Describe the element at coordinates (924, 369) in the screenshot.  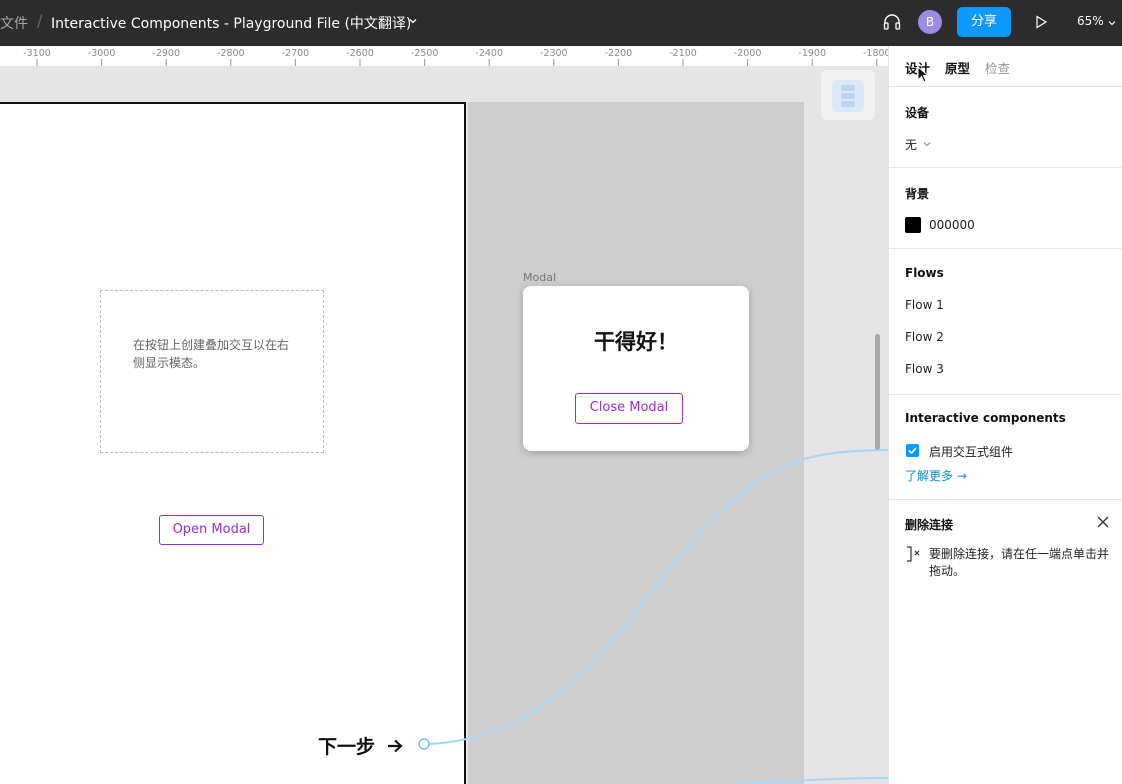
I see `flow-item: Flow 3` at that location.